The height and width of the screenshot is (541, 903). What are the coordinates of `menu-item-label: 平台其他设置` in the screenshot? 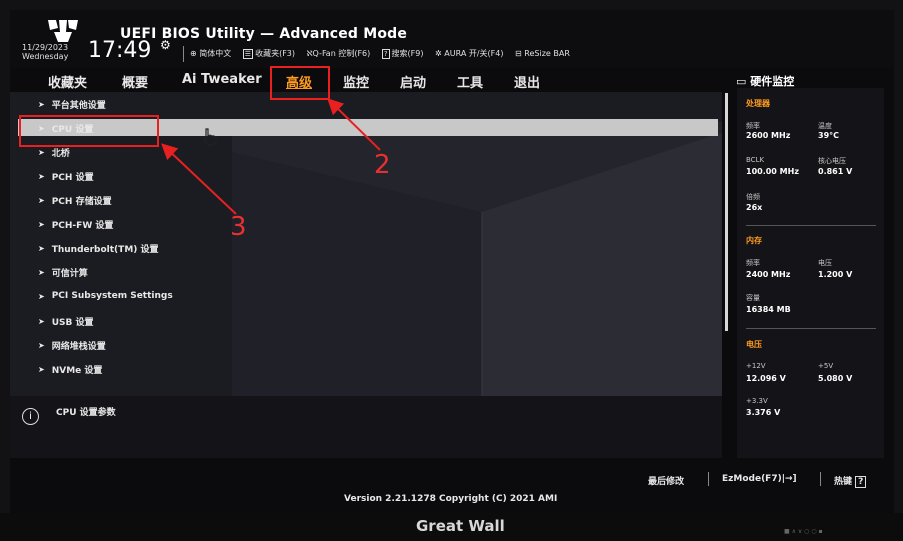 It's located at (78, 105).